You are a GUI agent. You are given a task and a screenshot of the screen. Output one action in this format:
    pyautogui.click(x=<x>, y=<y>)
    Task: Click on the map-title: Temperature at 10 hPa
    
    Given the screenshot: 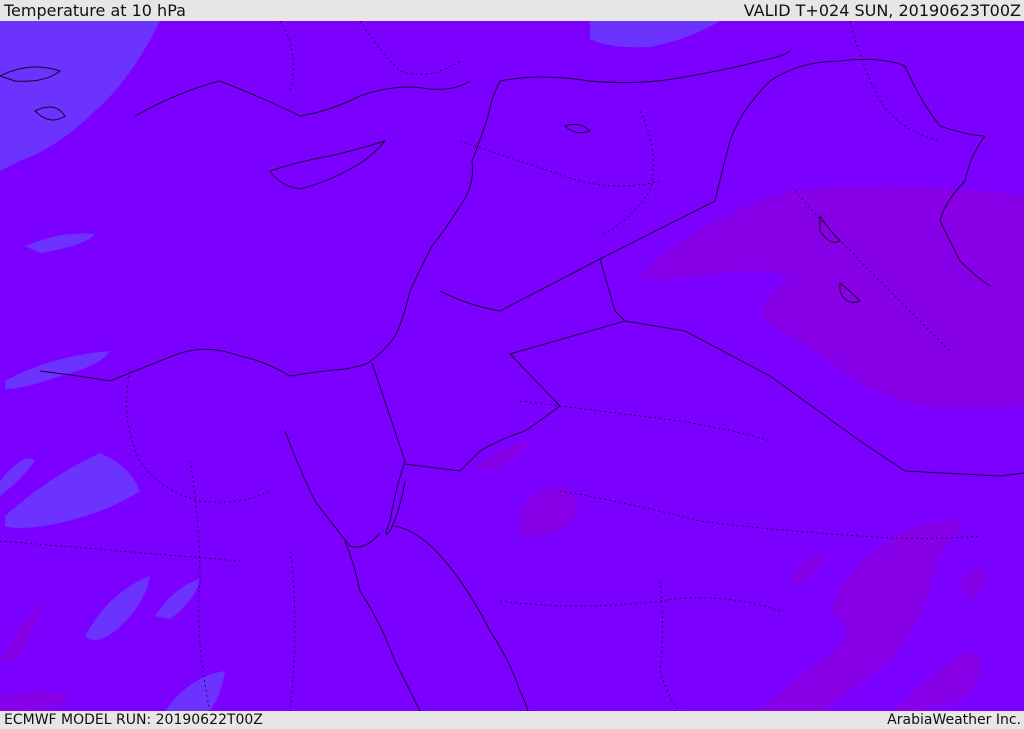 What is the action you would take?
    pyautogui.click(x=95, y=10)
    